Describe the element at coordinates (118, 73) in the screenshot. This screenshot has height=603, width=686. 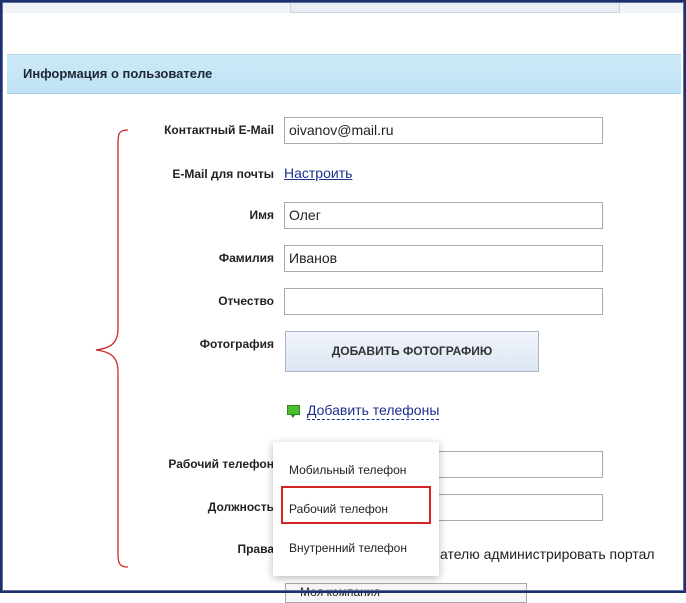
I see `section-title: Информация о пользователе` at that location.